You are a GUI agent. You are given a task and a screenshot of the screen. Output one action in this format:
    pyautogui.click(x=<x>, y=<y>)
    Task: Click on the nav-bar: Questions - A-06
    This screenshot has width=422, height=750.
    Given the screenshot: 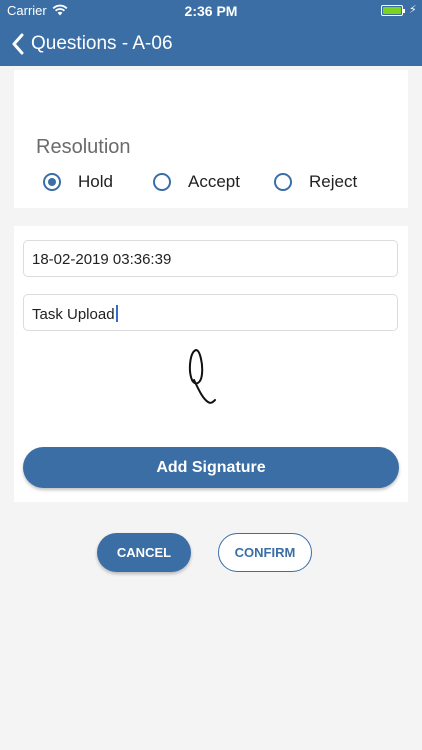 What is the action you would take?
    pyautogui.click(x=211, y=44)
    